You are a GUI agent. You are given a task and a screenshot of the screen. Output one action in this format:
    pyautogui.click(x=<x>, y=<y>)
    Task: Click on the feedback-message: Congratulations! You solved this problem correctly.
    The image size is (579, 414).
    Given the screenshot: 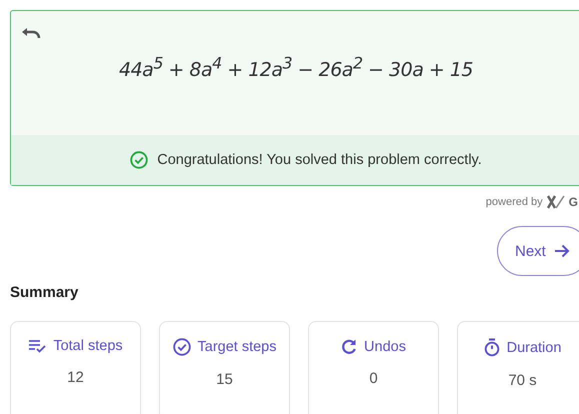 What is the action you would take?
    pyautogui.click(x=319, y=160)
    